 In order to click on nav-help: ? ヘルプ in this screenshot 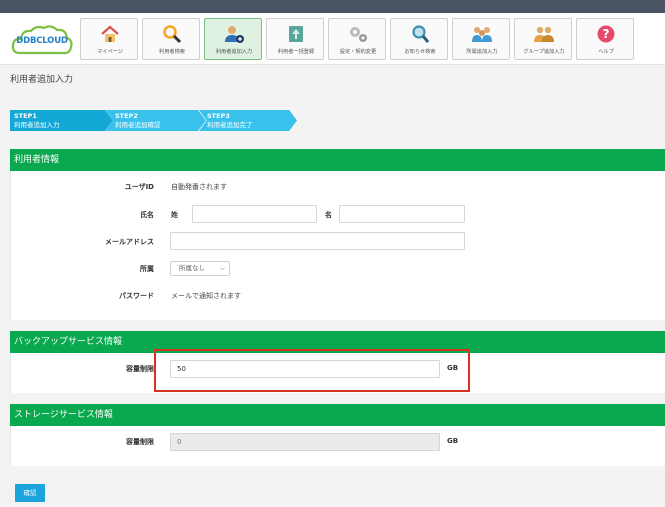, I will do `click(605, 39)`.